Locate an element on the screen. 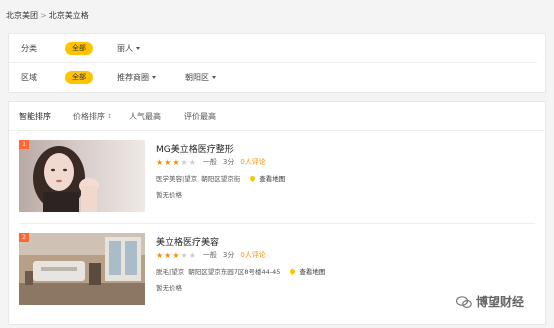 This screenshot has height=328, width=554. listing-title: MG美立格医疗整形 is located at coordinates (195, 148).